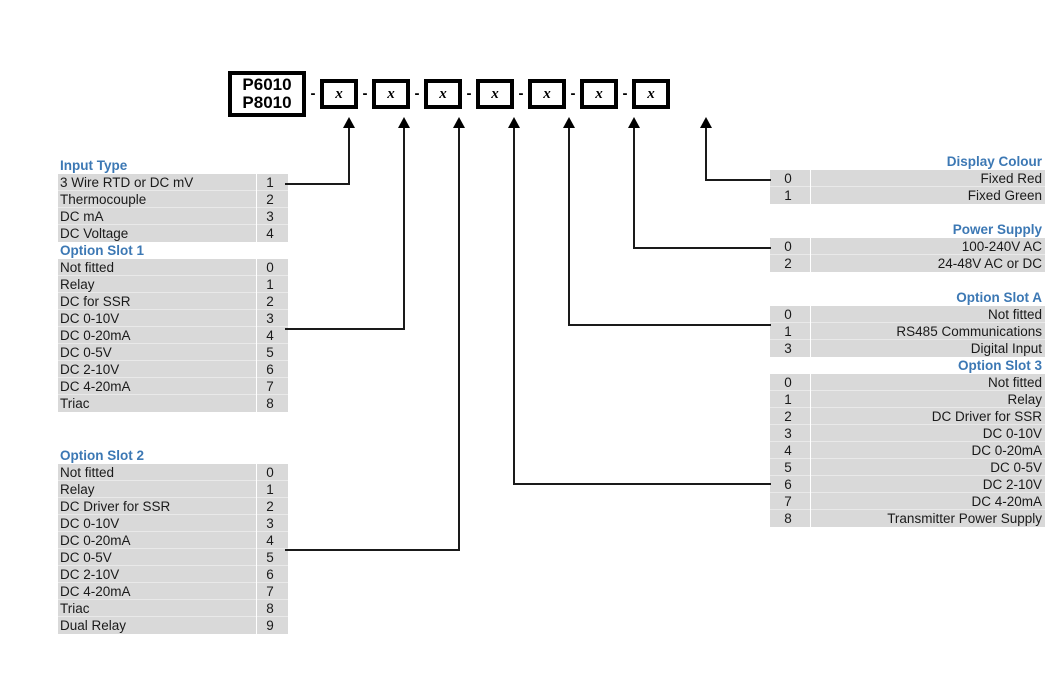 This screenshot has height=675, width=1064. What do you see at coordinates (907, 501) in the screenshot?
I see `table-row: 7 DC 4-20mA` at bounding box center [907, 501].